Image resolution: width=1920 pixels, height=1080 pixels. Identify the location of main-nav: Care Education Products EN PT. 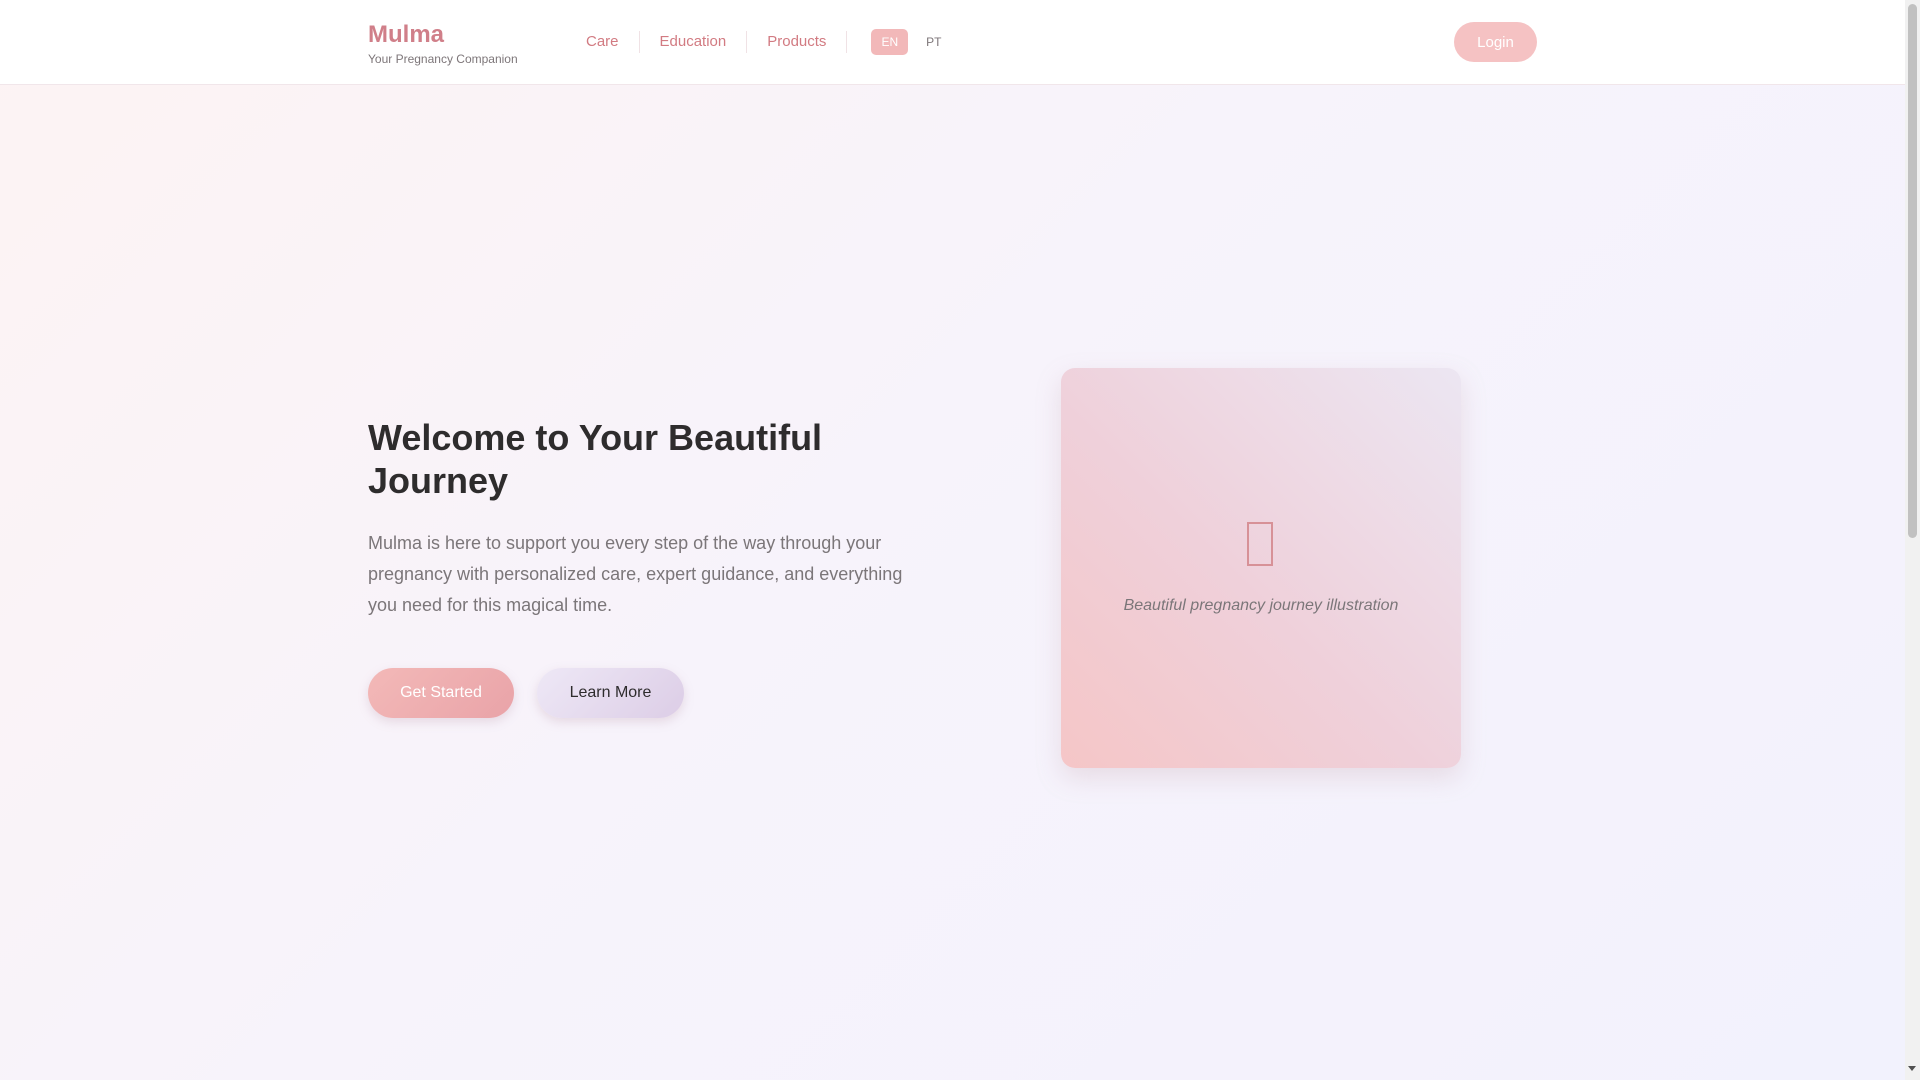
(762, 42).